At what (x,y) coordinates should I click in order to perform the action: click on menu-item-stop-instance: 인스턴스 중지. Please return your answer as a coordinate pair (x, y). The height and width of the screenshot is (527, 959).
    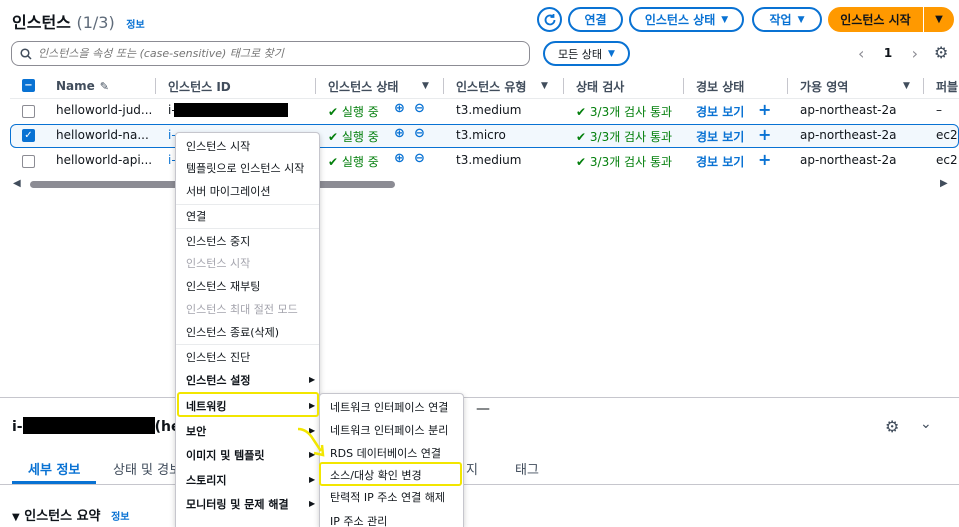
    Looking at the image, I should click on (218, 241).